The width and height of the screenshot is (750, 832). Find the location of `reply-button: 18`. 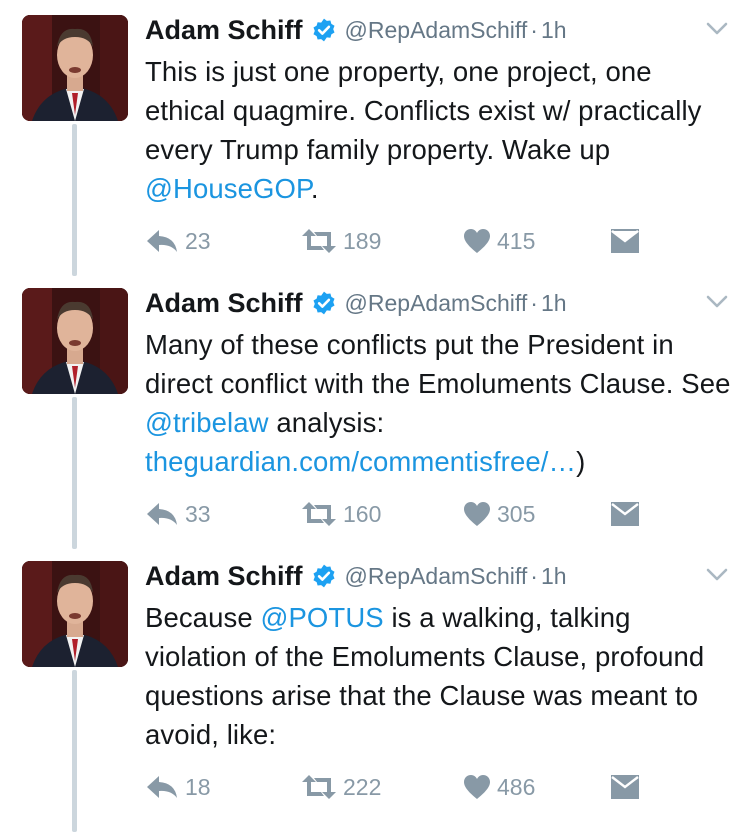

reply-button: 18 is located at coordinates (178, 787).